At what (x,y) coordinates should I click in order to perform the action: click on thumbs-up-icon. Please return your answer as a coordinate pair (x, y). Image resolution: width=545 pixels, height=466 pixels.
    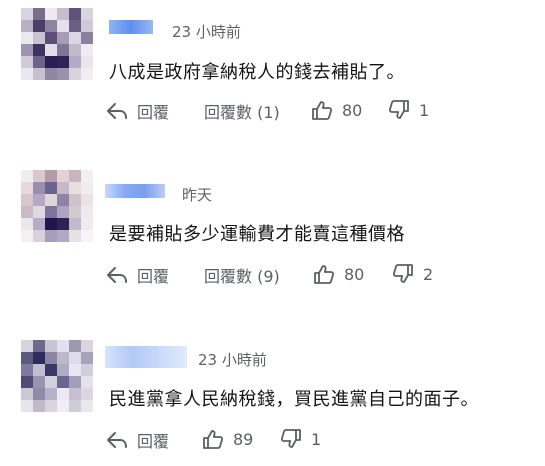
    Looking at the image, I should click on (324, 274).